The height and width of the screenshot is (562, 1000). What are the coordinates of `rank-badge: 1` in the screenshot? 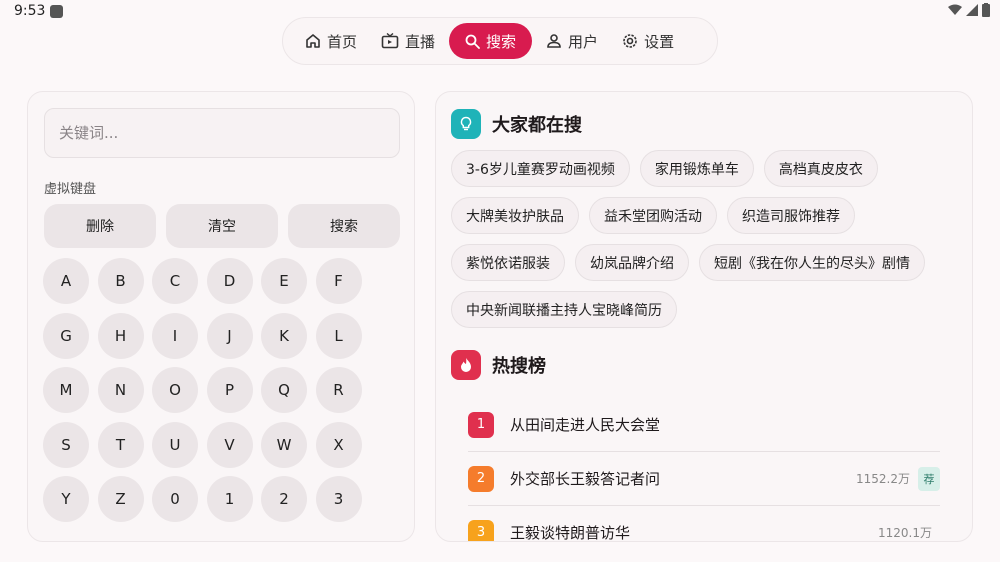 It's located at (481, 424).